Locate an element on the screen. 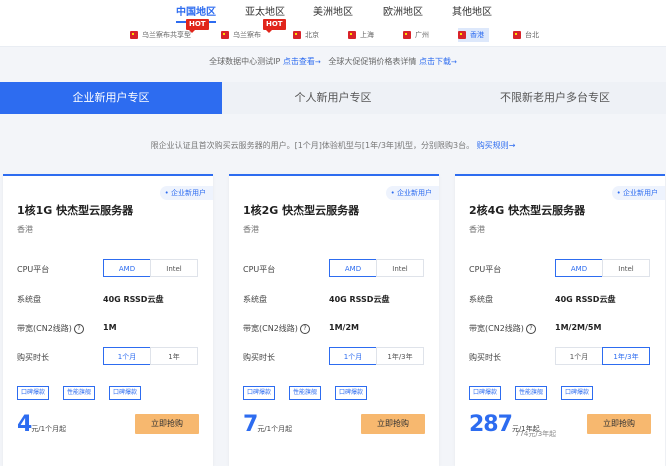  region-tab-label: 亚太地区 is located at coordinates (265, 12).